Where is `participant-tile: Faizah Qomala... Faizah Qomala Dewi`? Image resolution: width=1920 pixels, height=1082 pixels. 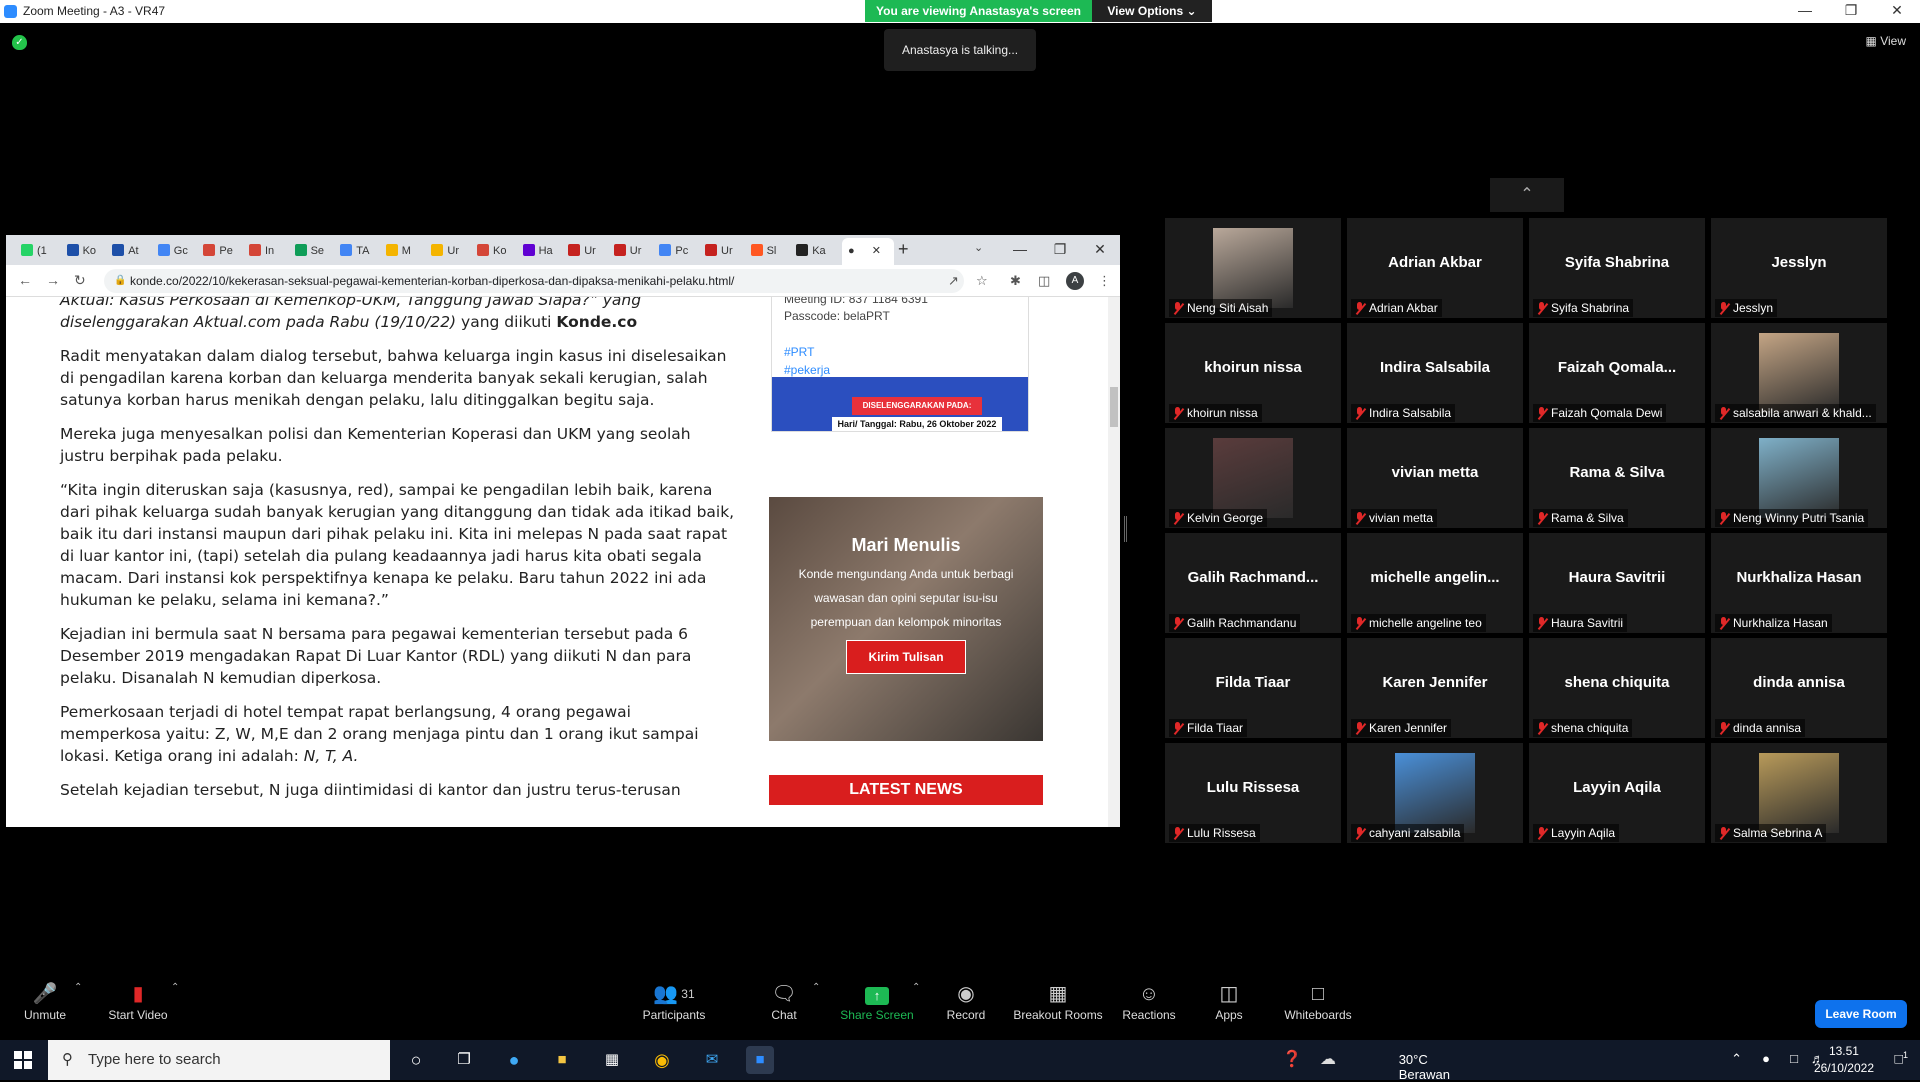
participant-tile: Faizah Qomala... Faizah Qomala Dewi is located at coordinates (1617, 373).